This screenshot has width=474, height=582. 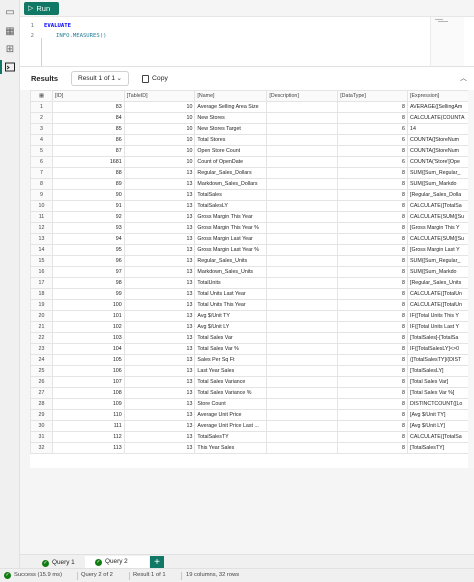 I want to click on table-cell: Total Units Last Year, so click(x=231, y=294).